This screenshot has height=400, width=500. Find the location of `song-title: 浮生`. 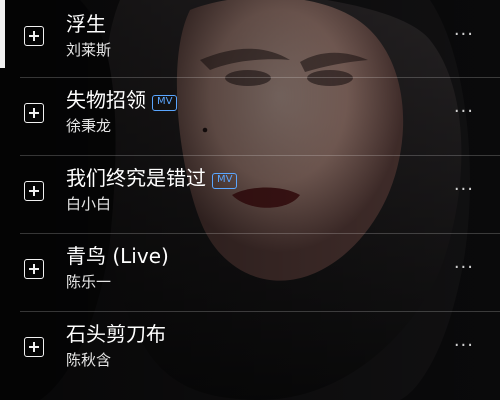

song-title: 浮生 is located at coordinates (86, 24).